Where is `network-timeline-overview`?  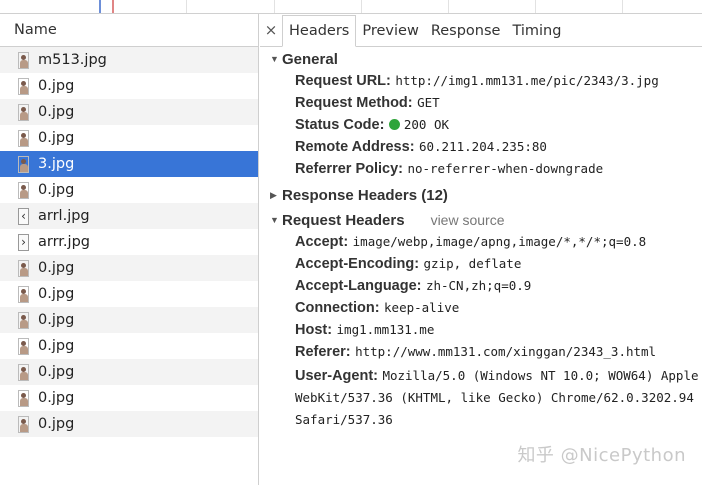
network-timeline-overview is located at coordinates (351, 7).